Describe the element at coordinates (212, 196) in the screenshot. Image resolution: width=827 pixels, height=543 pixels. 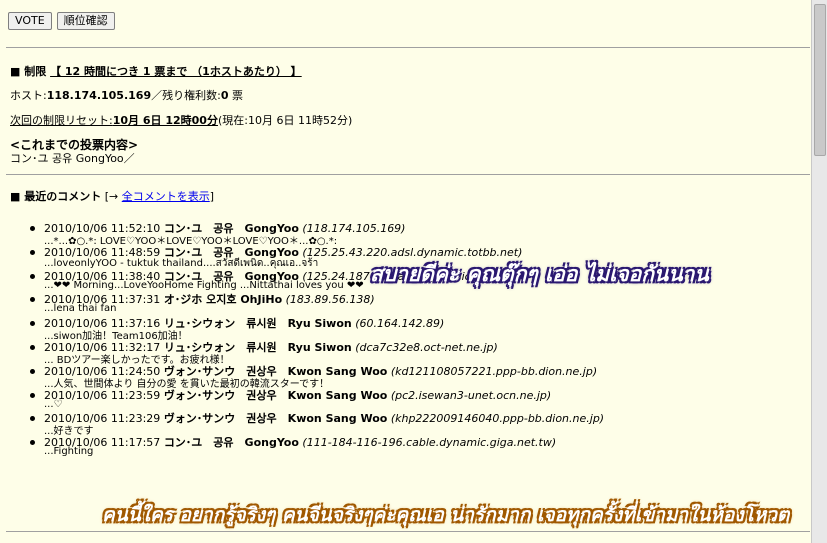
I see `bracket-close: ]` at that location.